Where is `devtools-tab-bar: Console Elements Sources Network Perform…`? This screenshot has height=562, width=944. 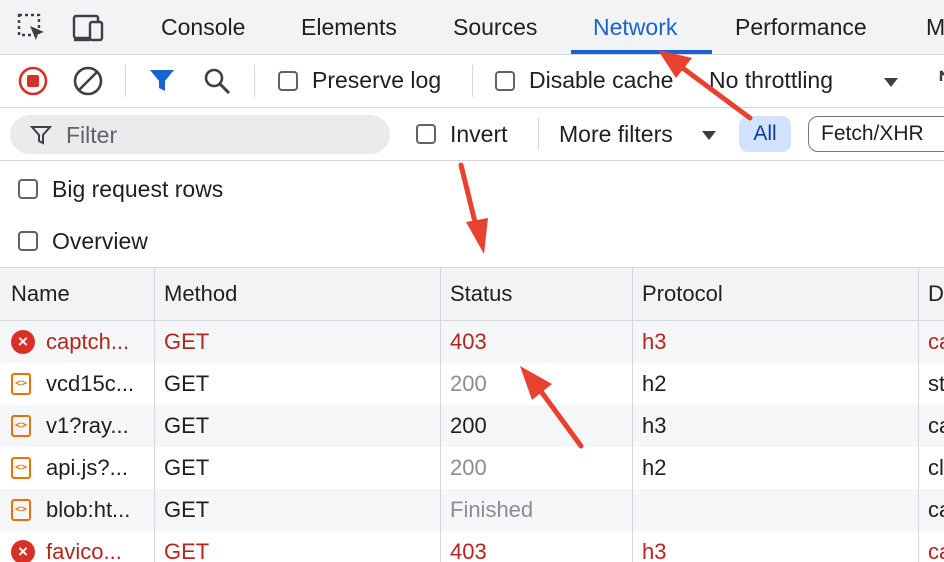 devtools-tab-bar: Console Elements Sources Network Perform… is located at coordinates (472, 27).